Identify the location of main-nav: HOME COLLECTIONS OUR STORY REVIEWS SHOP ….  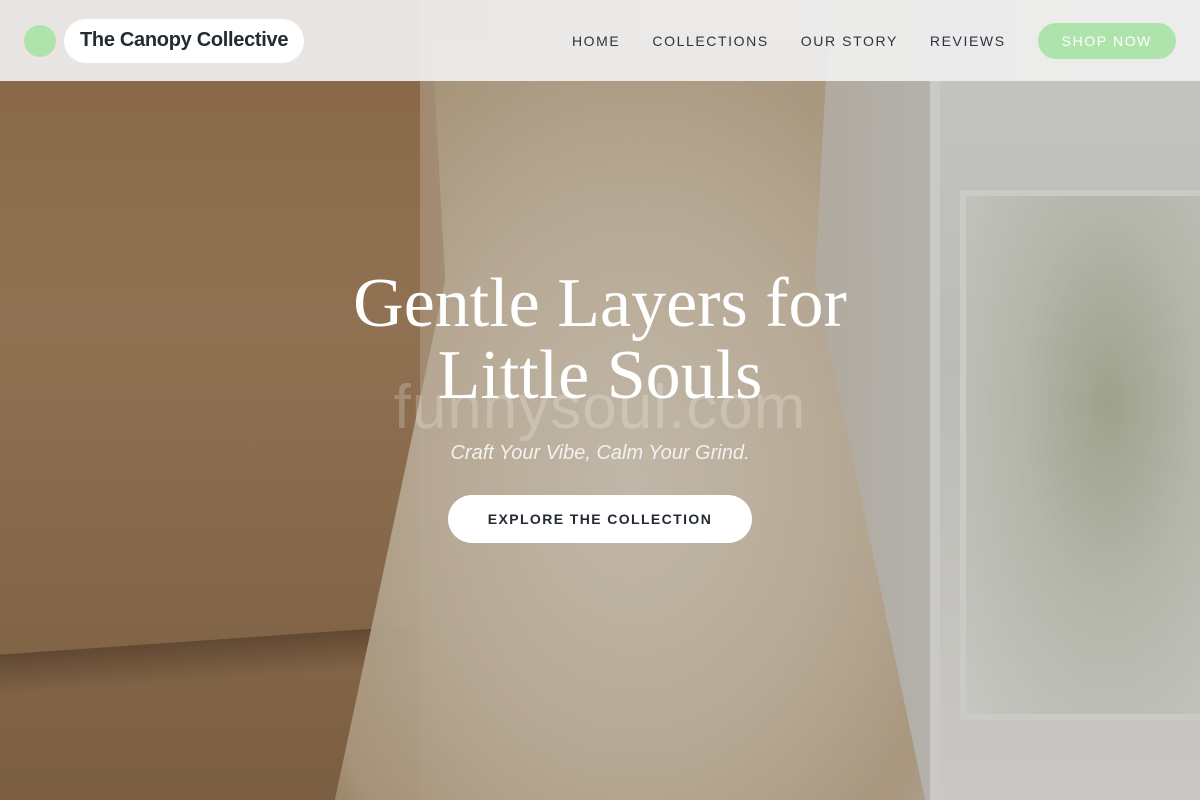
(874, 40).